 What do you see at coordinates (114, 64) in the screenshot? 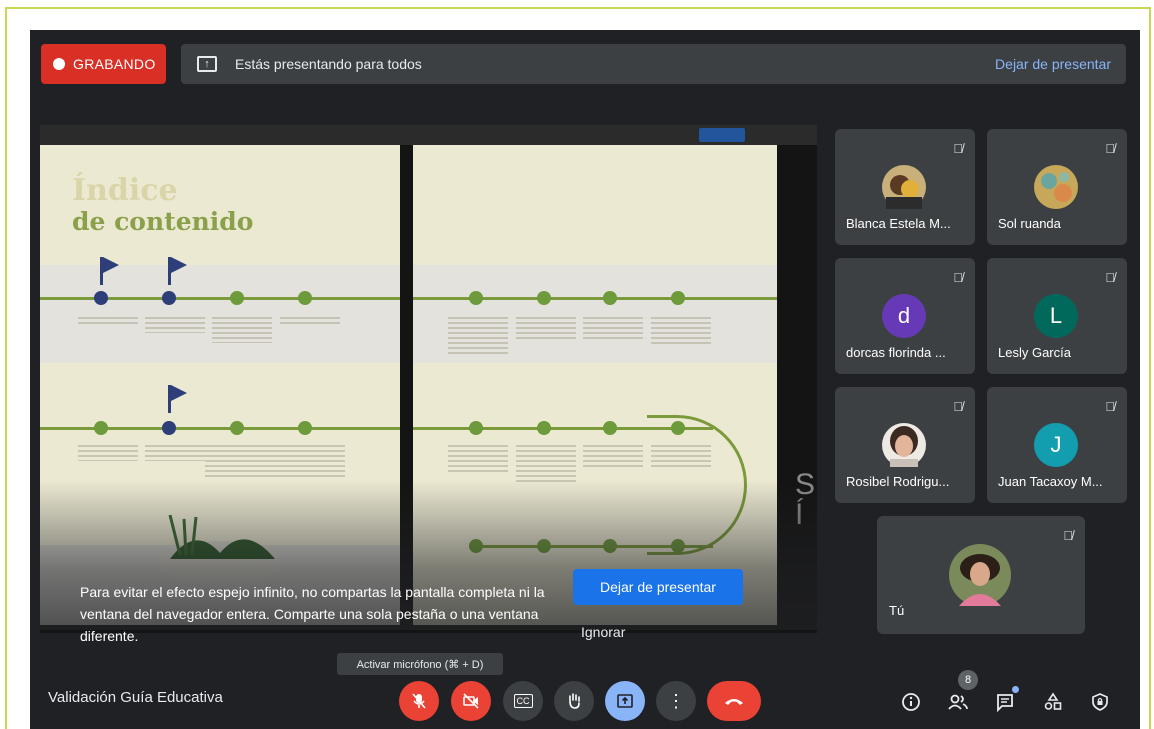
I see `recording-label: GRABANDO` at bounding box center [114, 64].